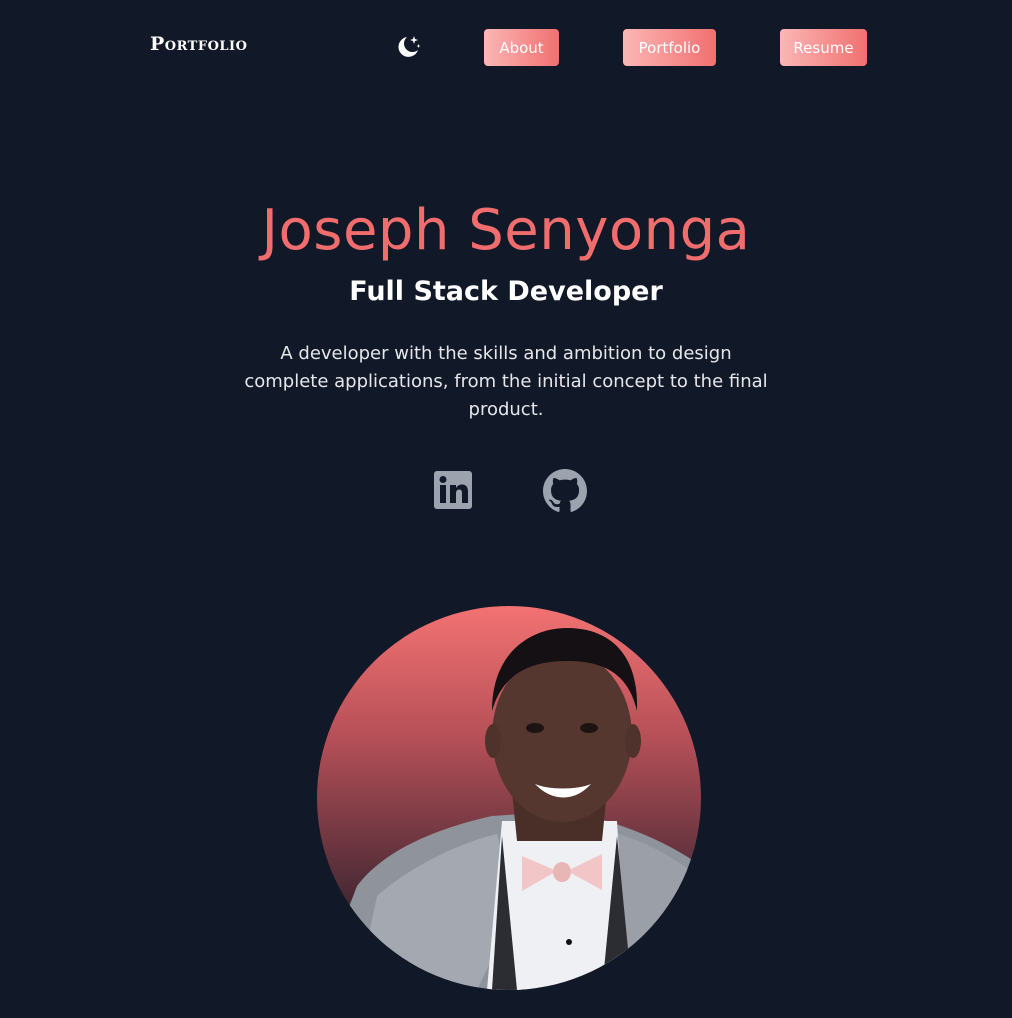 Image resolution: width=1012 pixels, height=1018 pixels. I want to click on github-link, so click(565, 491).